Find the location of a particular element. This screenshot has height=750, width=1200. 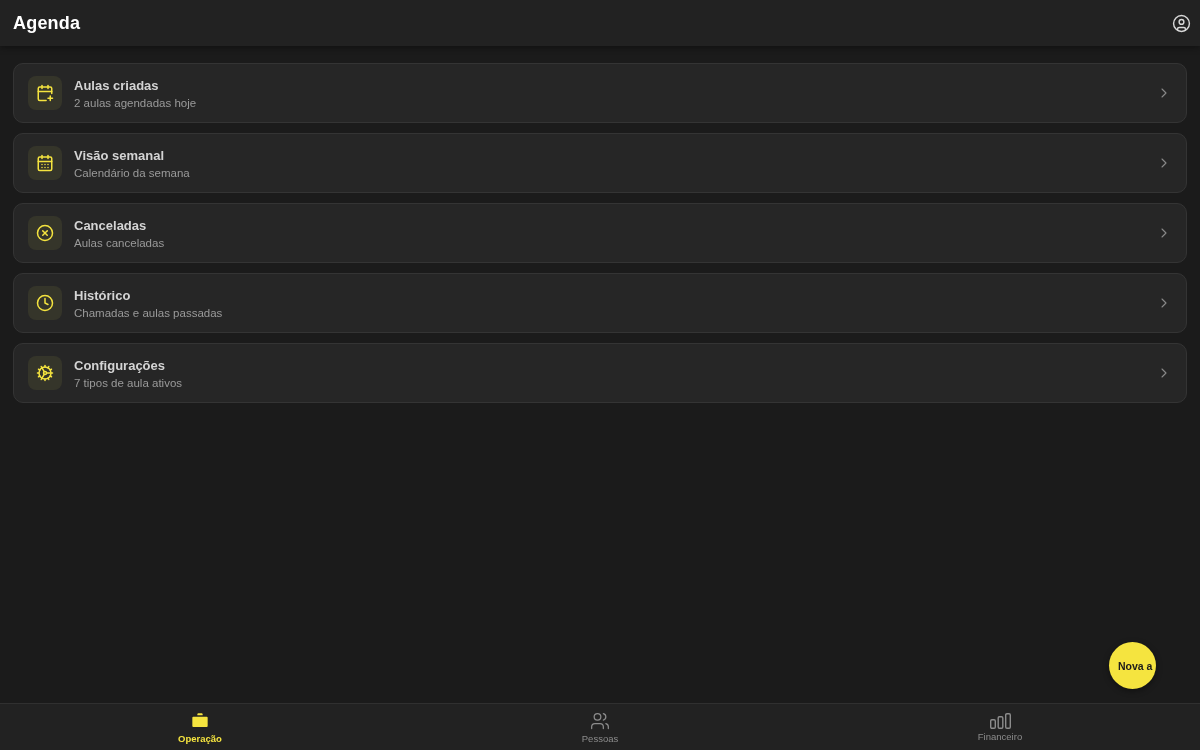

nav-tab-label: Operação is located at coordinates (200, 738).